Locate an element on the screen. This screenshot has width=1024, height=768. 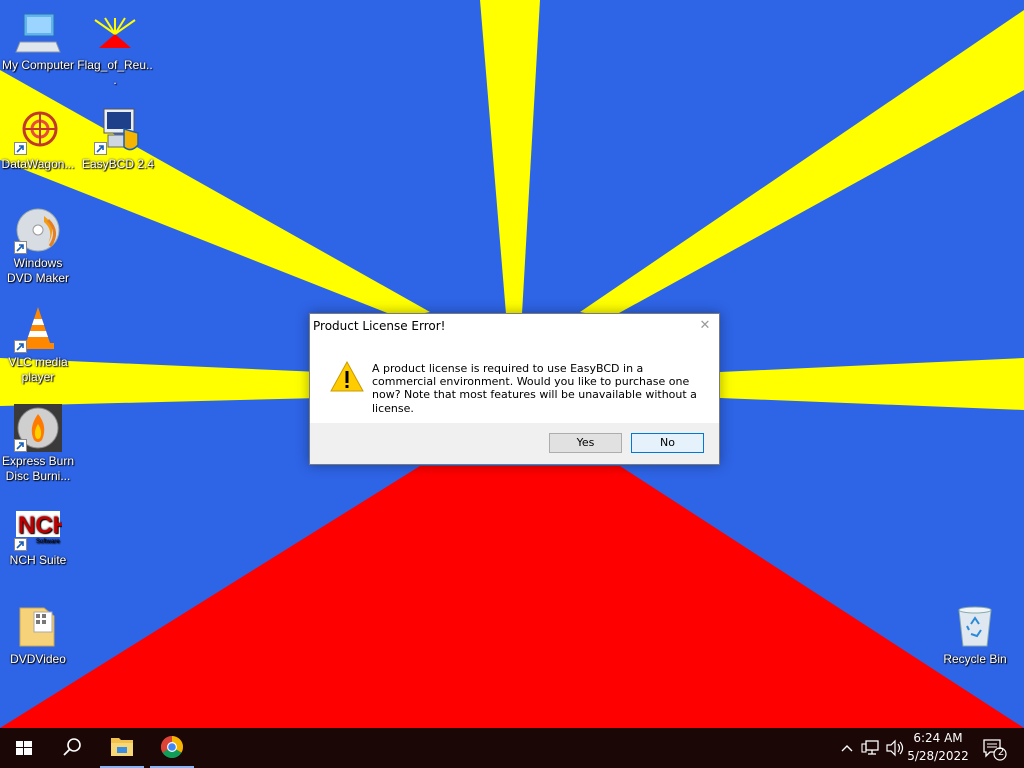
windows-start-icon is located at coordinates (24, 748).